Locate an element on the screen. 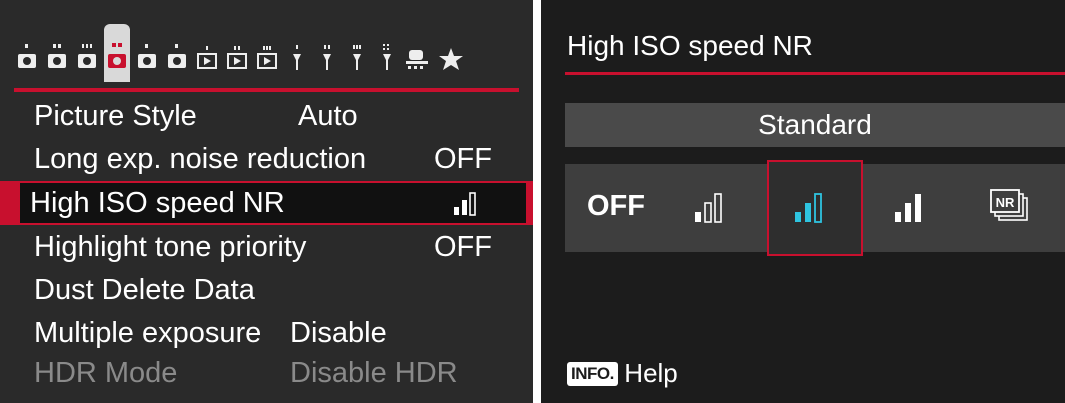  custom-functions-icon is located at coordinates (417, 59).